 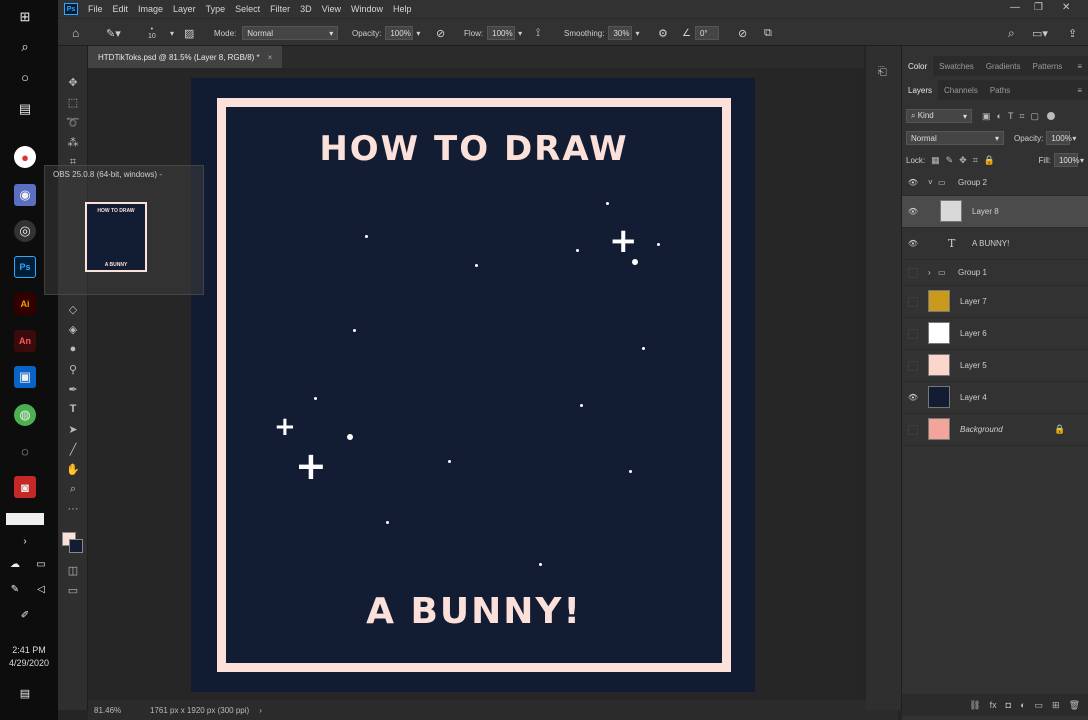 What do you see at coordinates (73, 409) in the screenshot?
I see `type-tool-icon: T` at bounding box center [73, 409].